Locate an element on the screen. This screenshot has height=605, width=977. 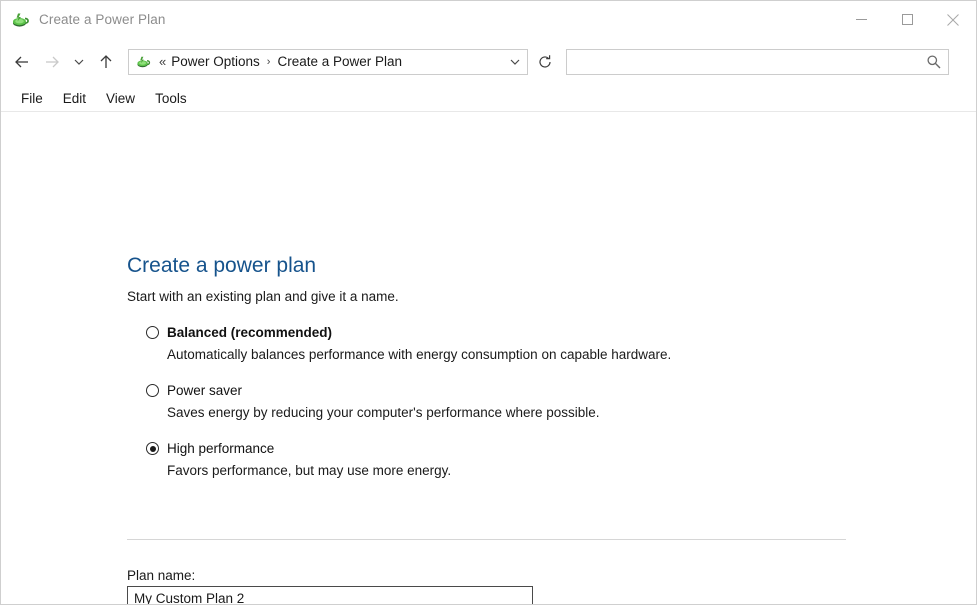
plan-option-label: High performance is located at coordinates (221, 448).